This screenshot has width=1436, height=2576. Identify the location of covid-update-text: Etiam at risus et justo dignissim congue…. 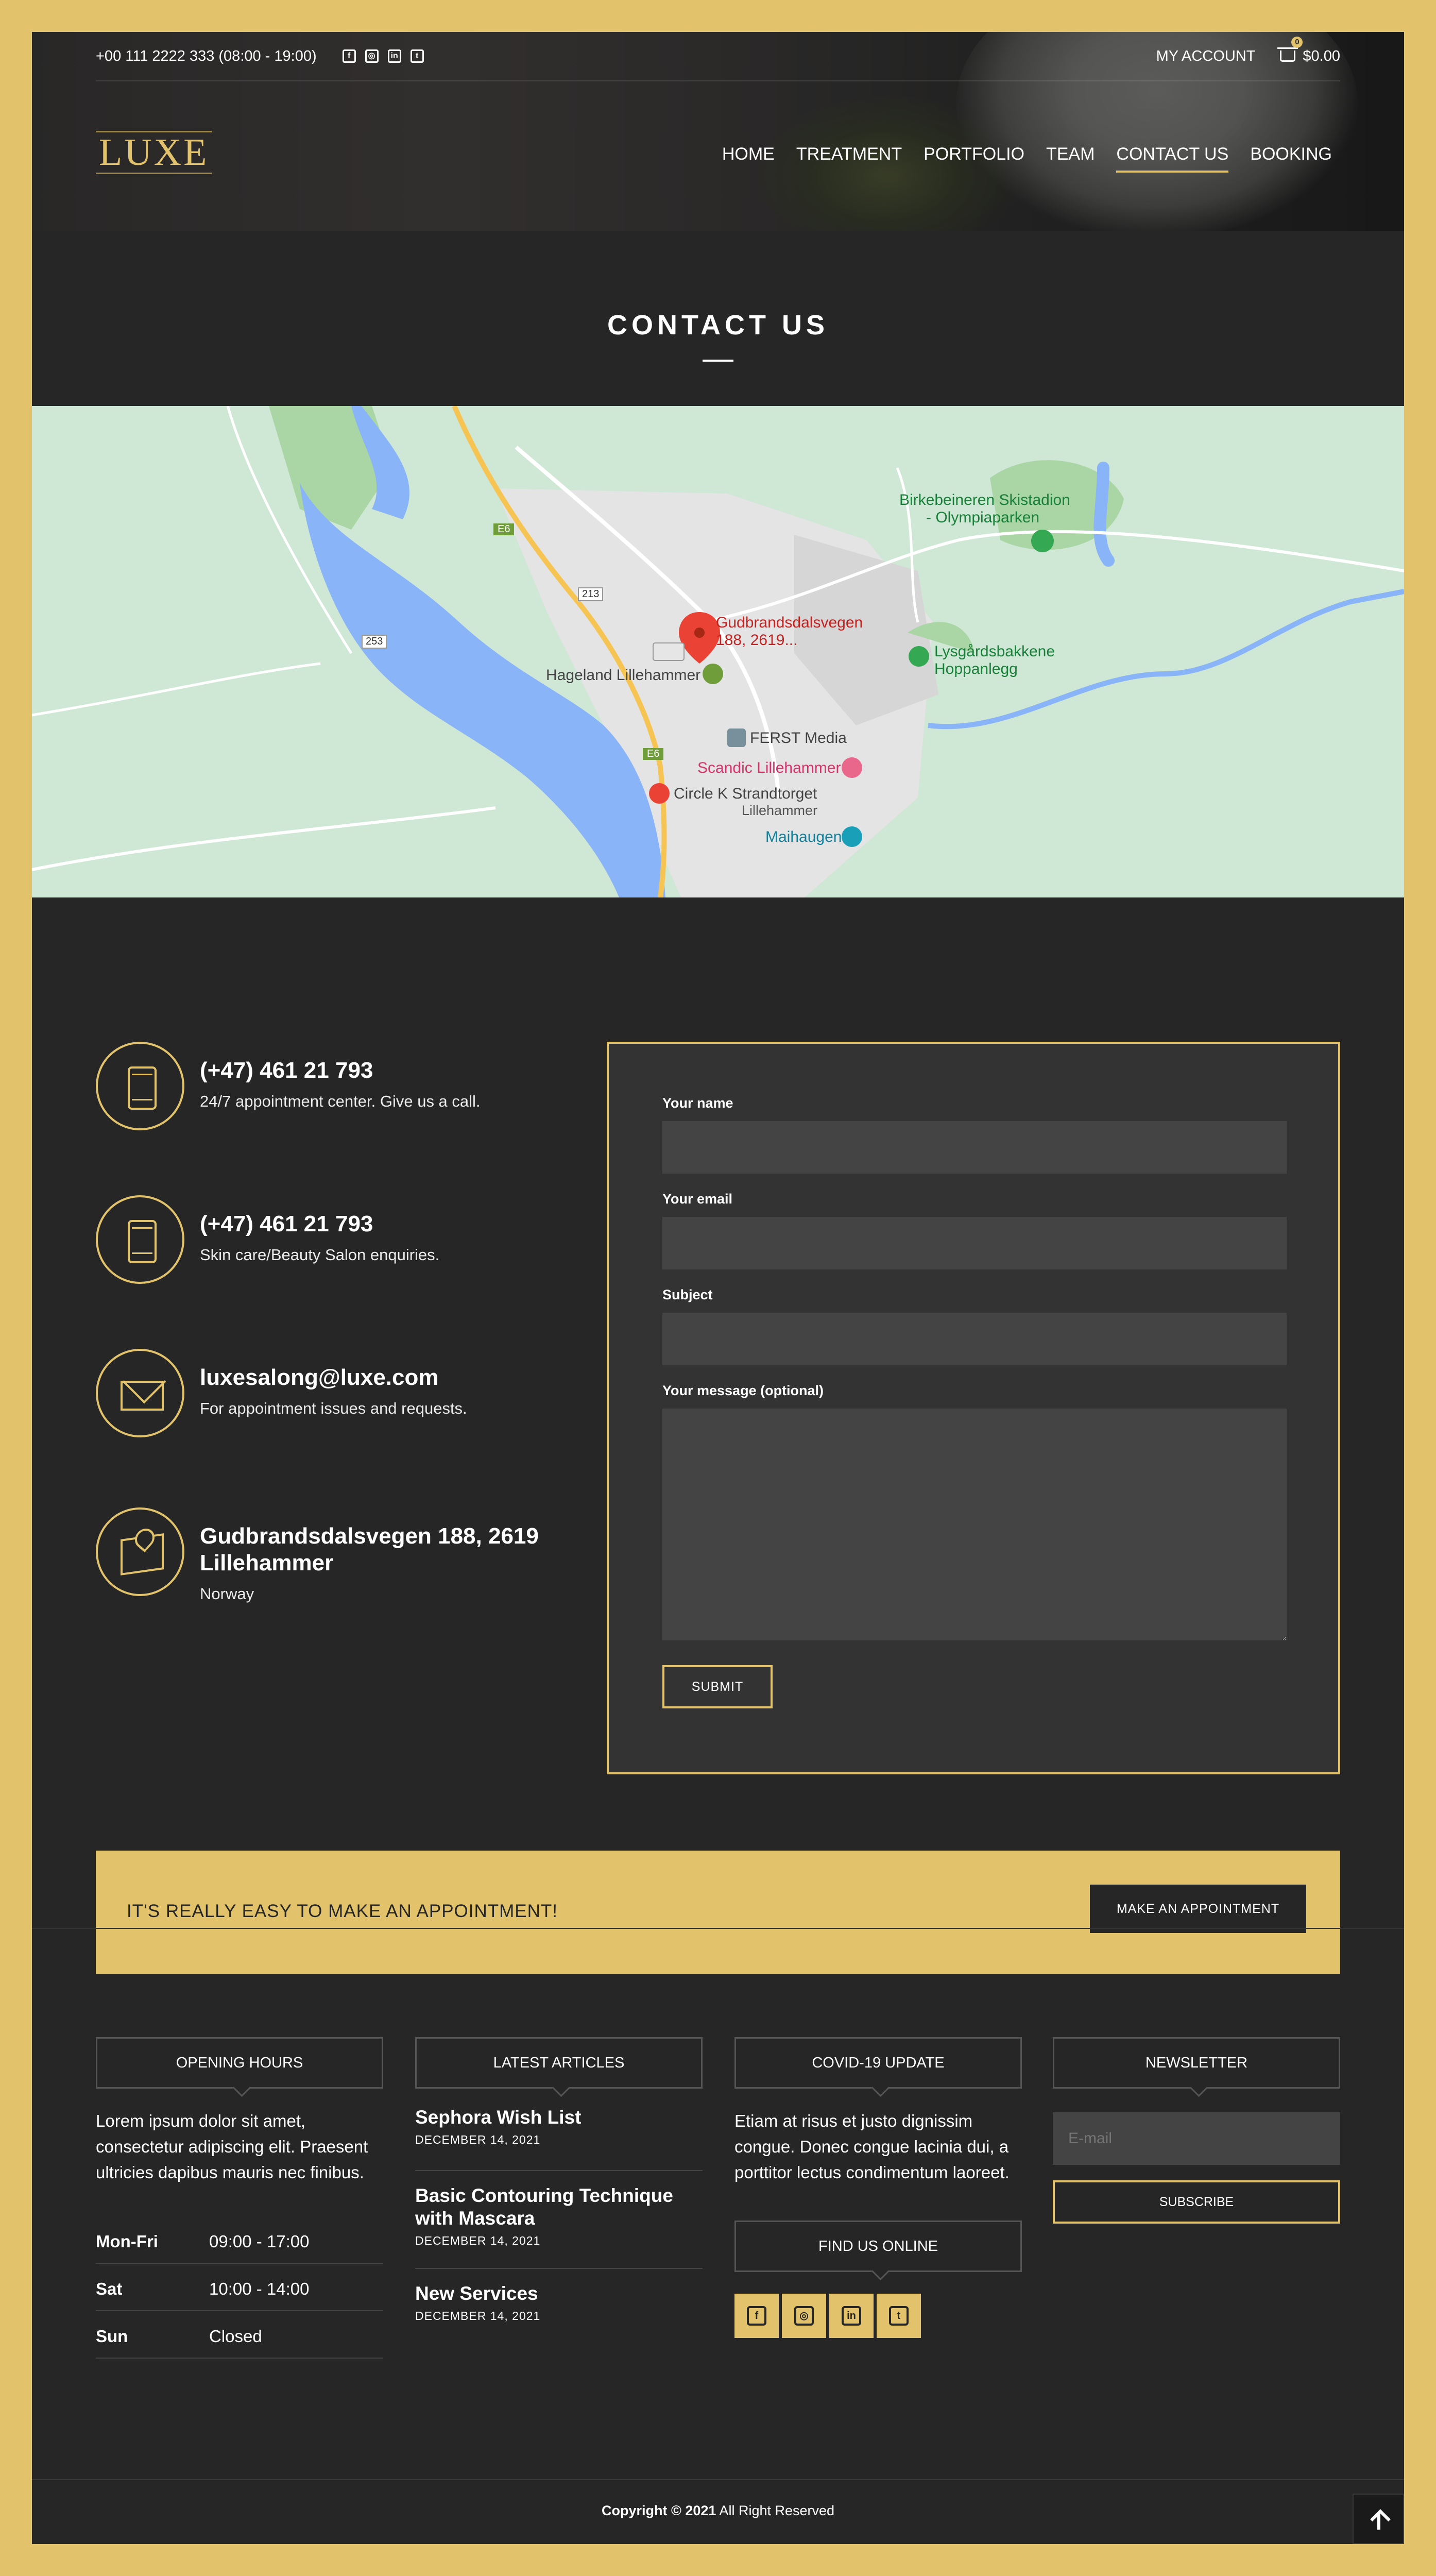
(872, 2146).